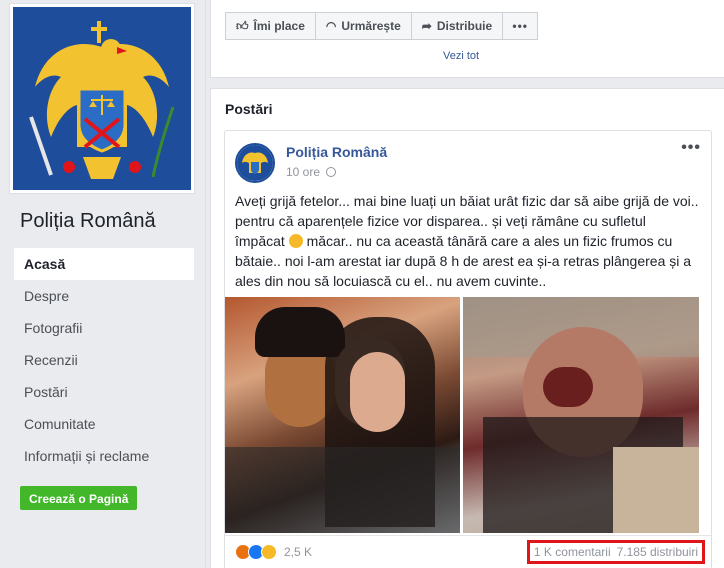 This screenshot has width=724, height=568. I want to click on wow-reaction-icon, so click(269, 552).